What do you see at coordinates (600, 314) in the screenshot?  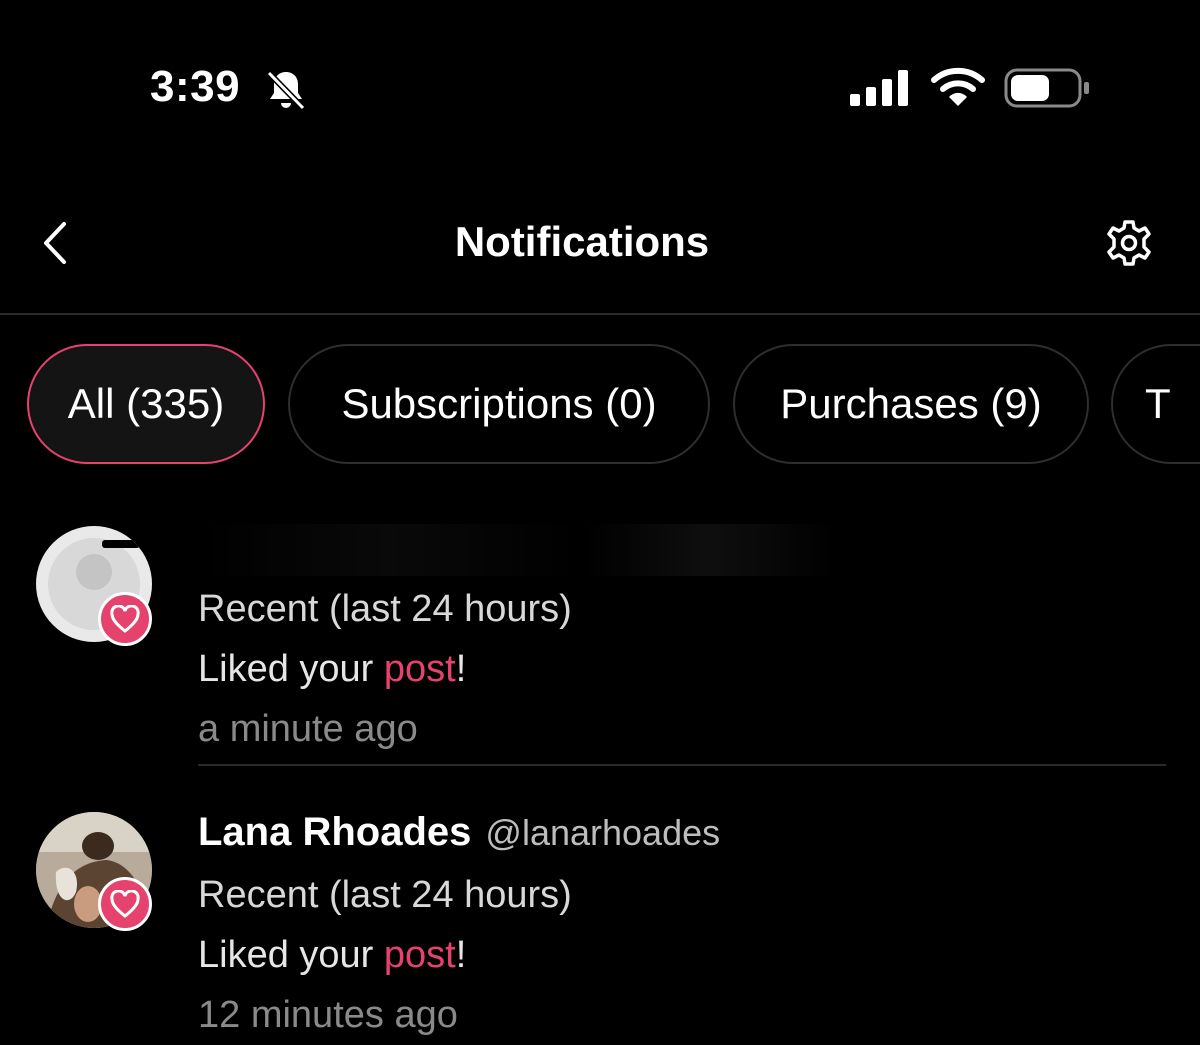 I see `header-divider` at bounding box center [600, 314].